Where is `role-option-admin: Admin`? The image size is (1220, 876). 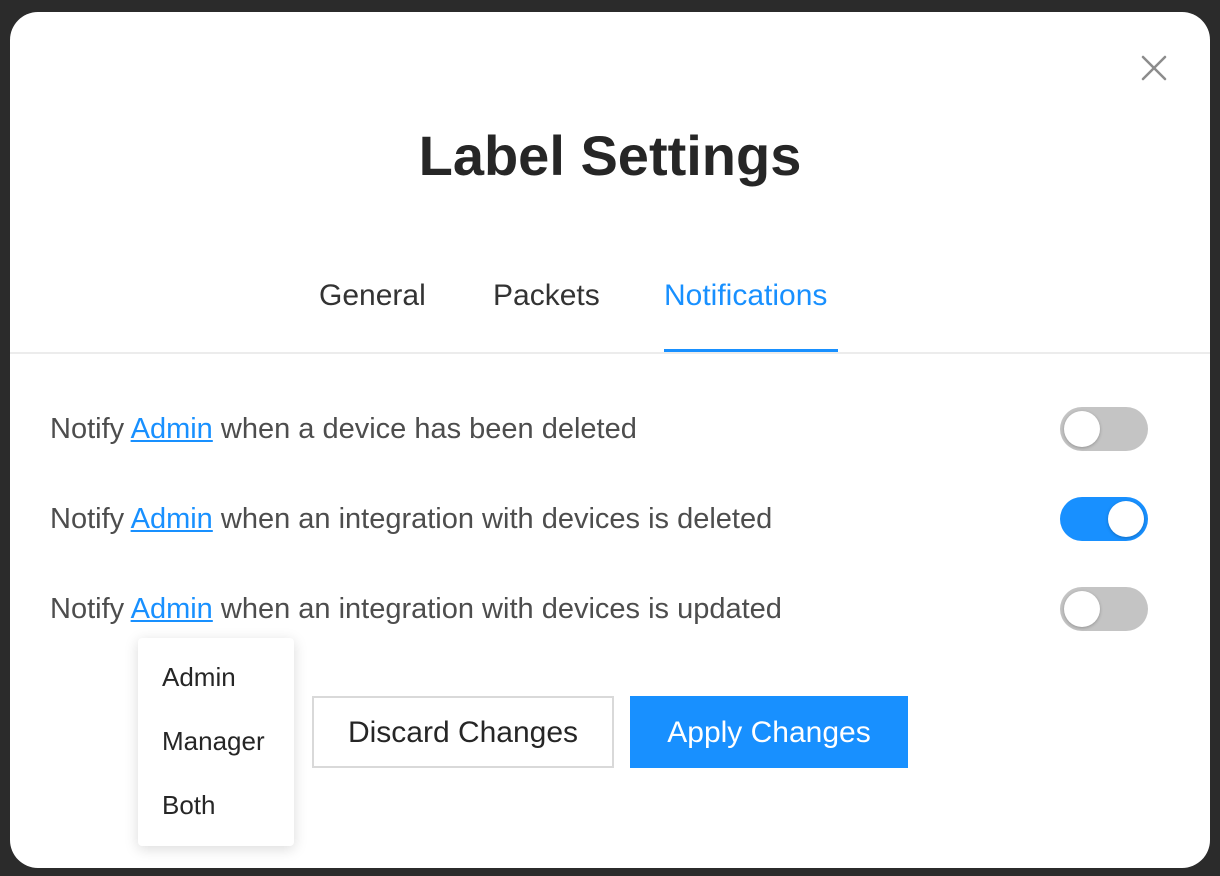
role-option-admin: Admin is located at coordinates (199, 677).